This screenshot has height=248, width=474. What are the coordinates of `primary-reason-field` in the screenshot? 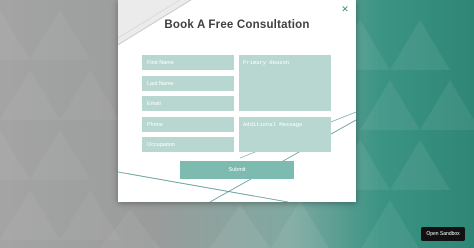 It's located at (285, 83).